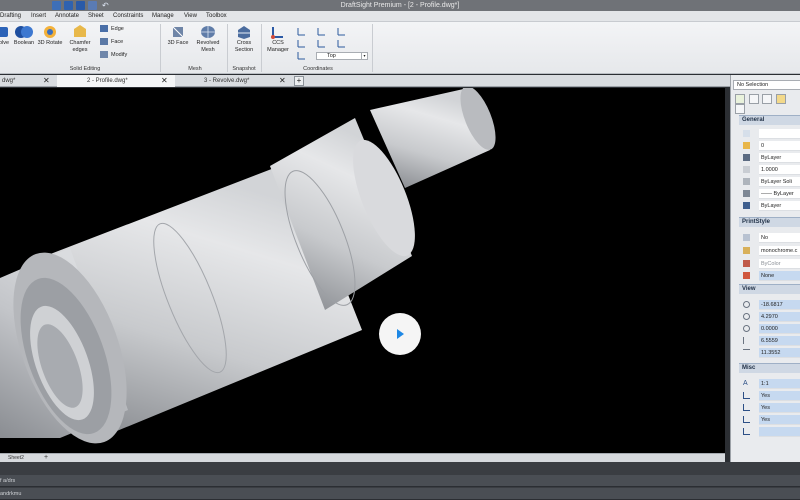 The height and width of the screenshot is (500, 800). What do you see at coordinates (46, 458) in the screenshot?
I see `add-layout-button: +` at bounding box center [46, 458].